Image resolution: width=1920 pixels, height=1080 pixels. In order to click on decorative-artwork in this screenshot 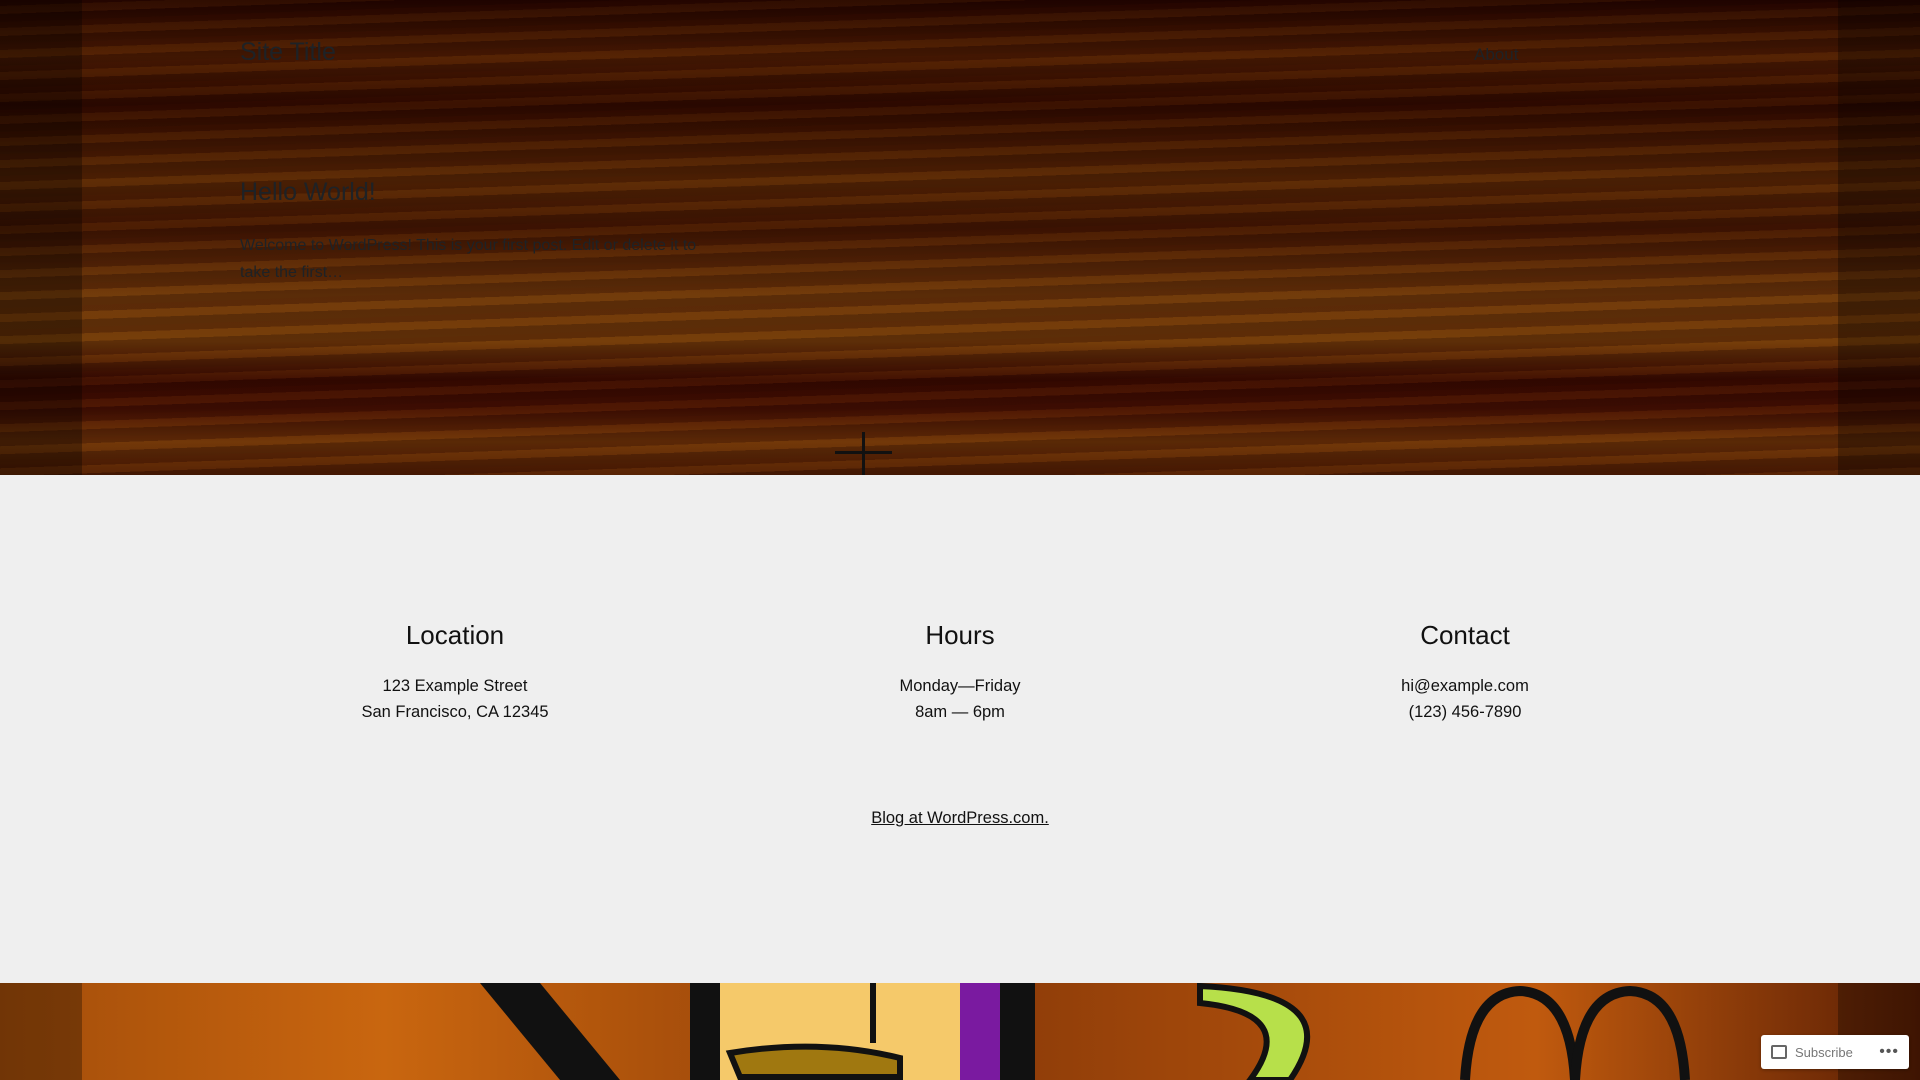, I will do `click(1085, 1031)`.